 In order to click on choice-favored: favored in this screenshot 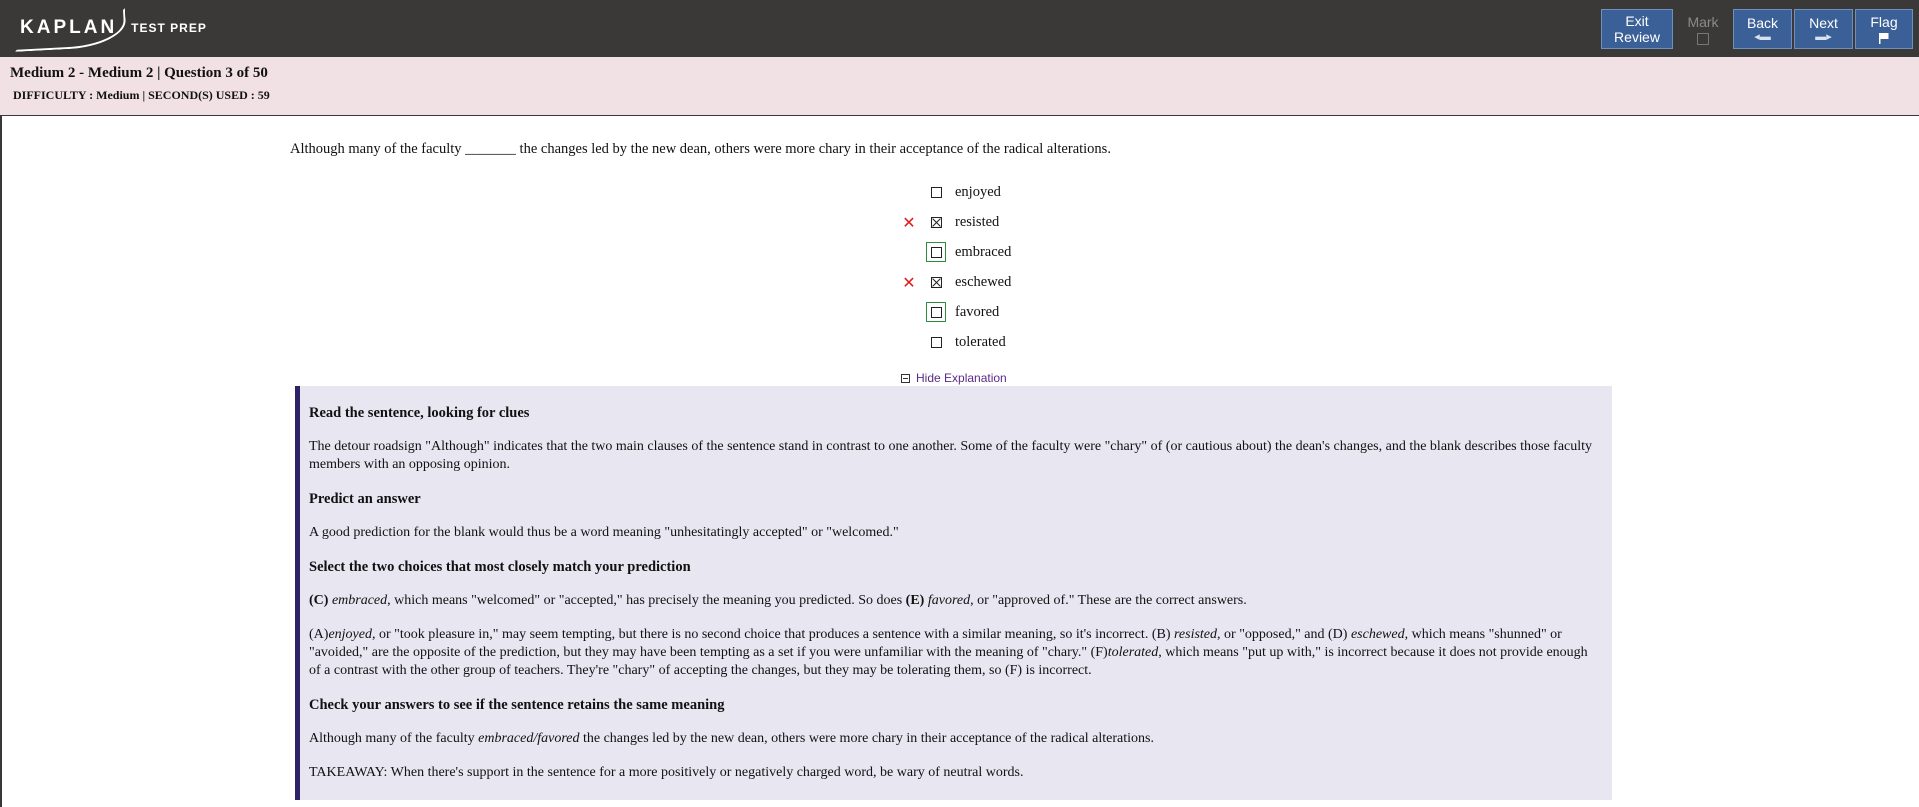, I will do `click(1000, 312)`.